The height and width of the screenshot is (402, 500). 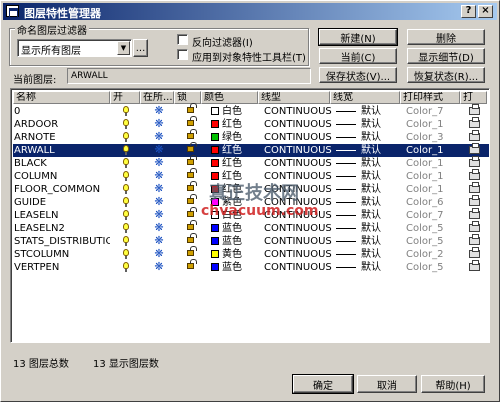 I want to click on invert-filter-checkbox, so click(x=182, y=39).